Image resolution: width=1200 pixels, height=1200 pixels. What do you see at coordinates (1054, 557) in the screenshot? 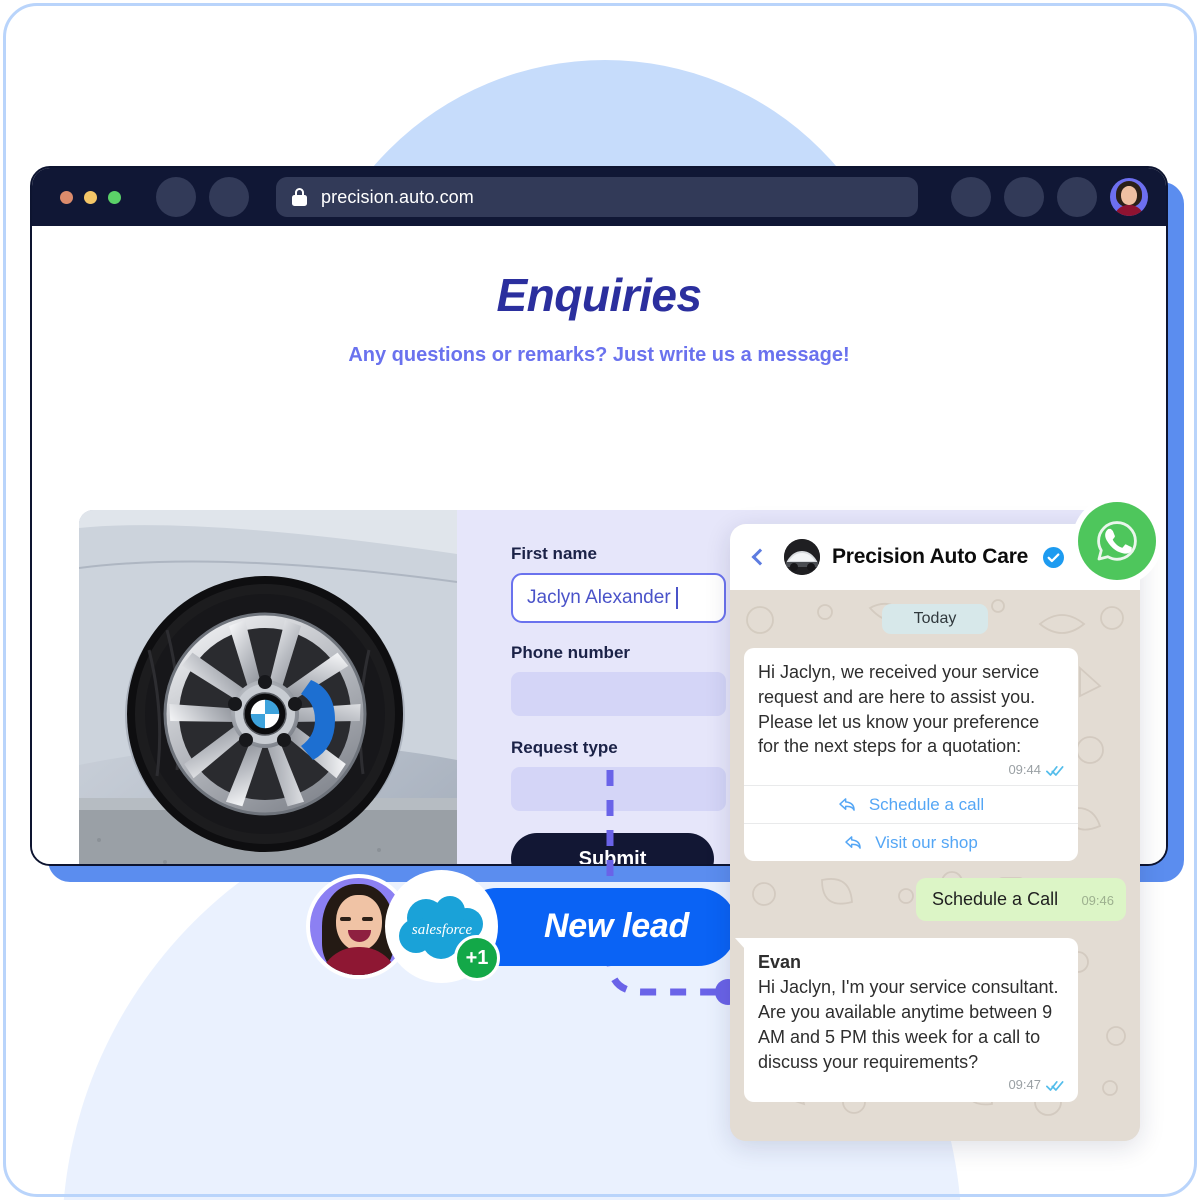
I see `verified-badge-icon` at bounding box center [1054, 557].